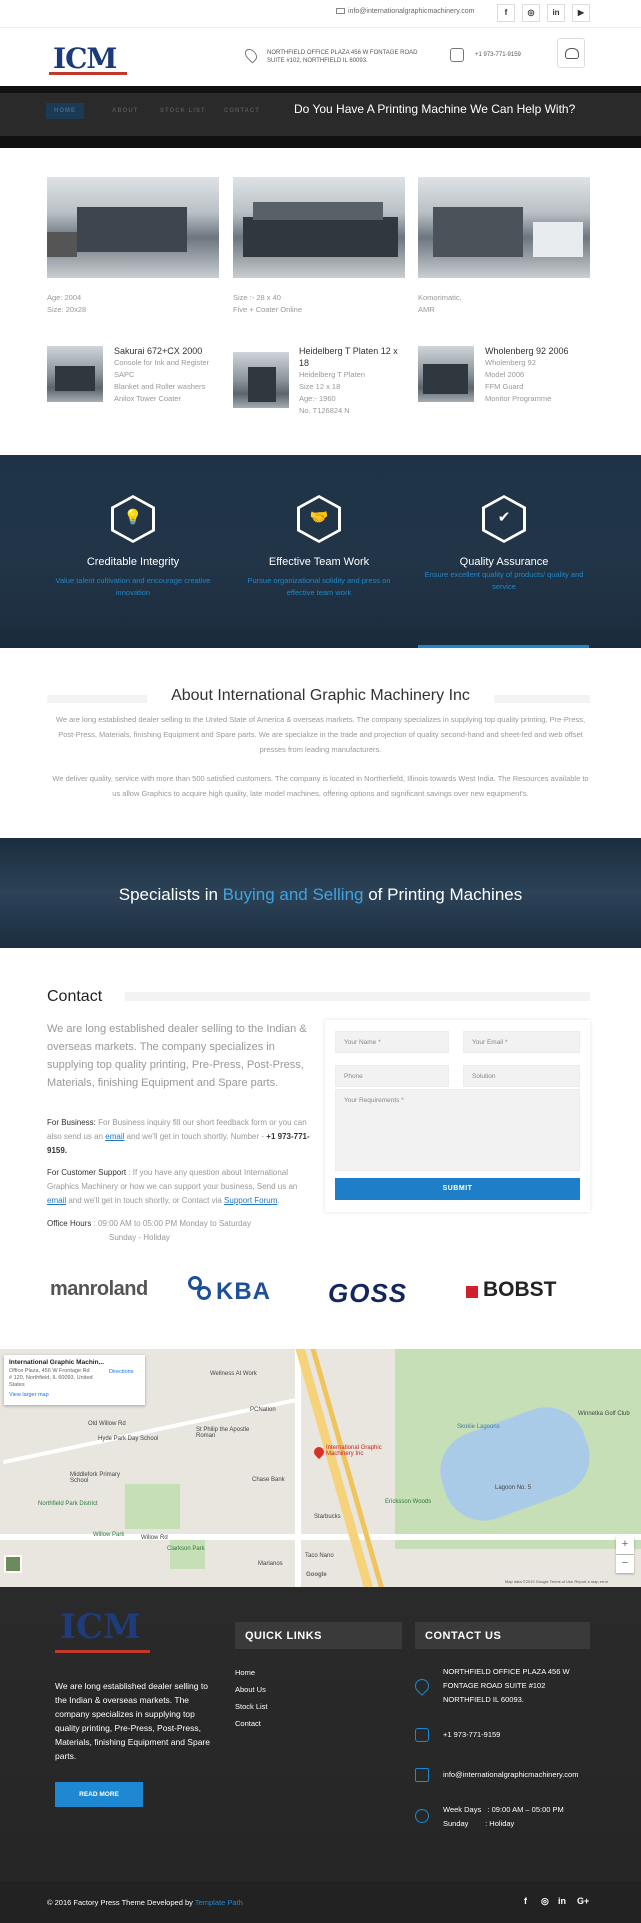 The image size is (641, 1923). What do you see at coordinates (504, 386) in the screenshot?
I see `product-spec: FFM Guard` at bounding box center [504, 386].